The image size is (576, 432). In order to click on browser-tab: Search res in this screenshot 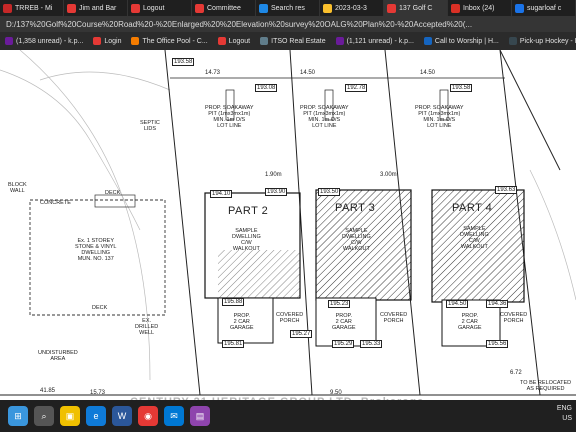, I will do `click(288, 8)`.